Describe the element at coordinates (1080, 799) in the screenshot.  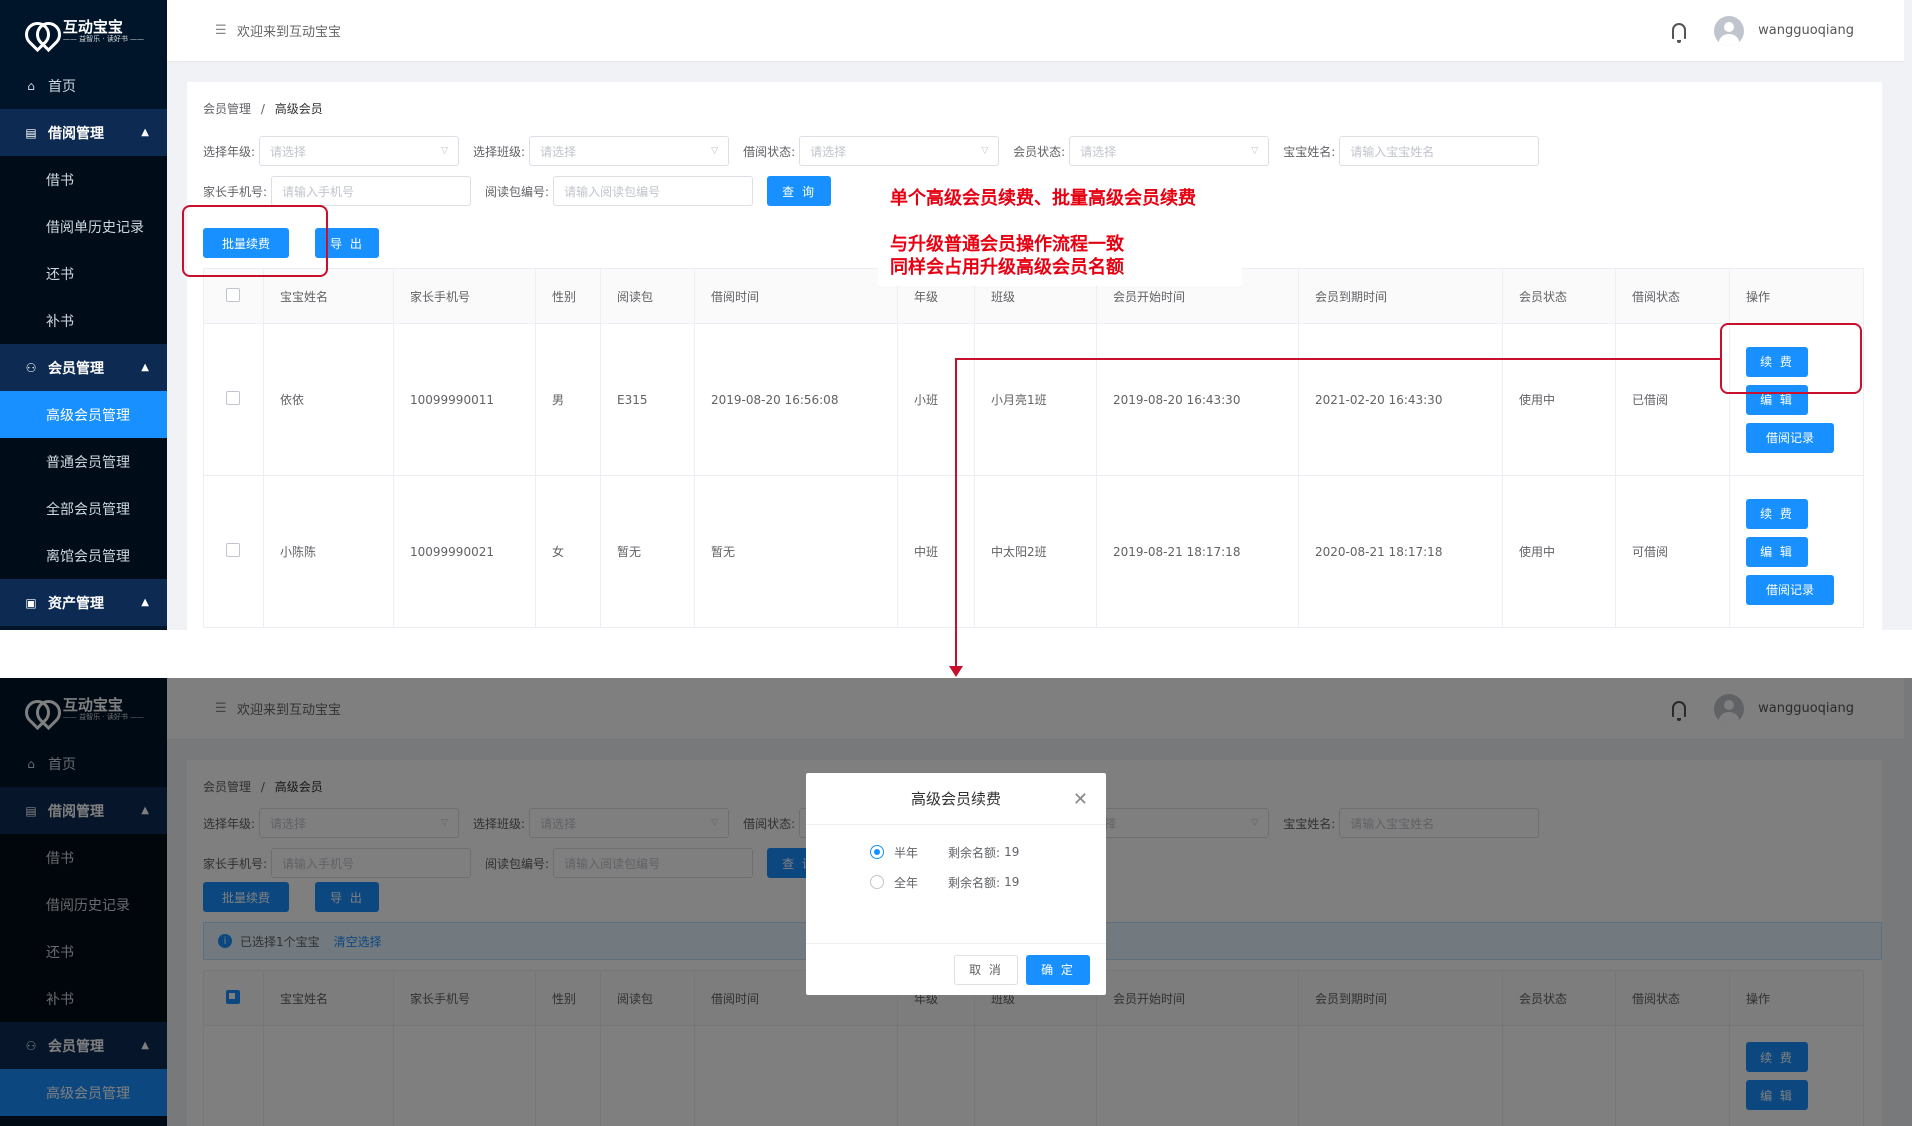
I see `close-icon: ✕` at that location.